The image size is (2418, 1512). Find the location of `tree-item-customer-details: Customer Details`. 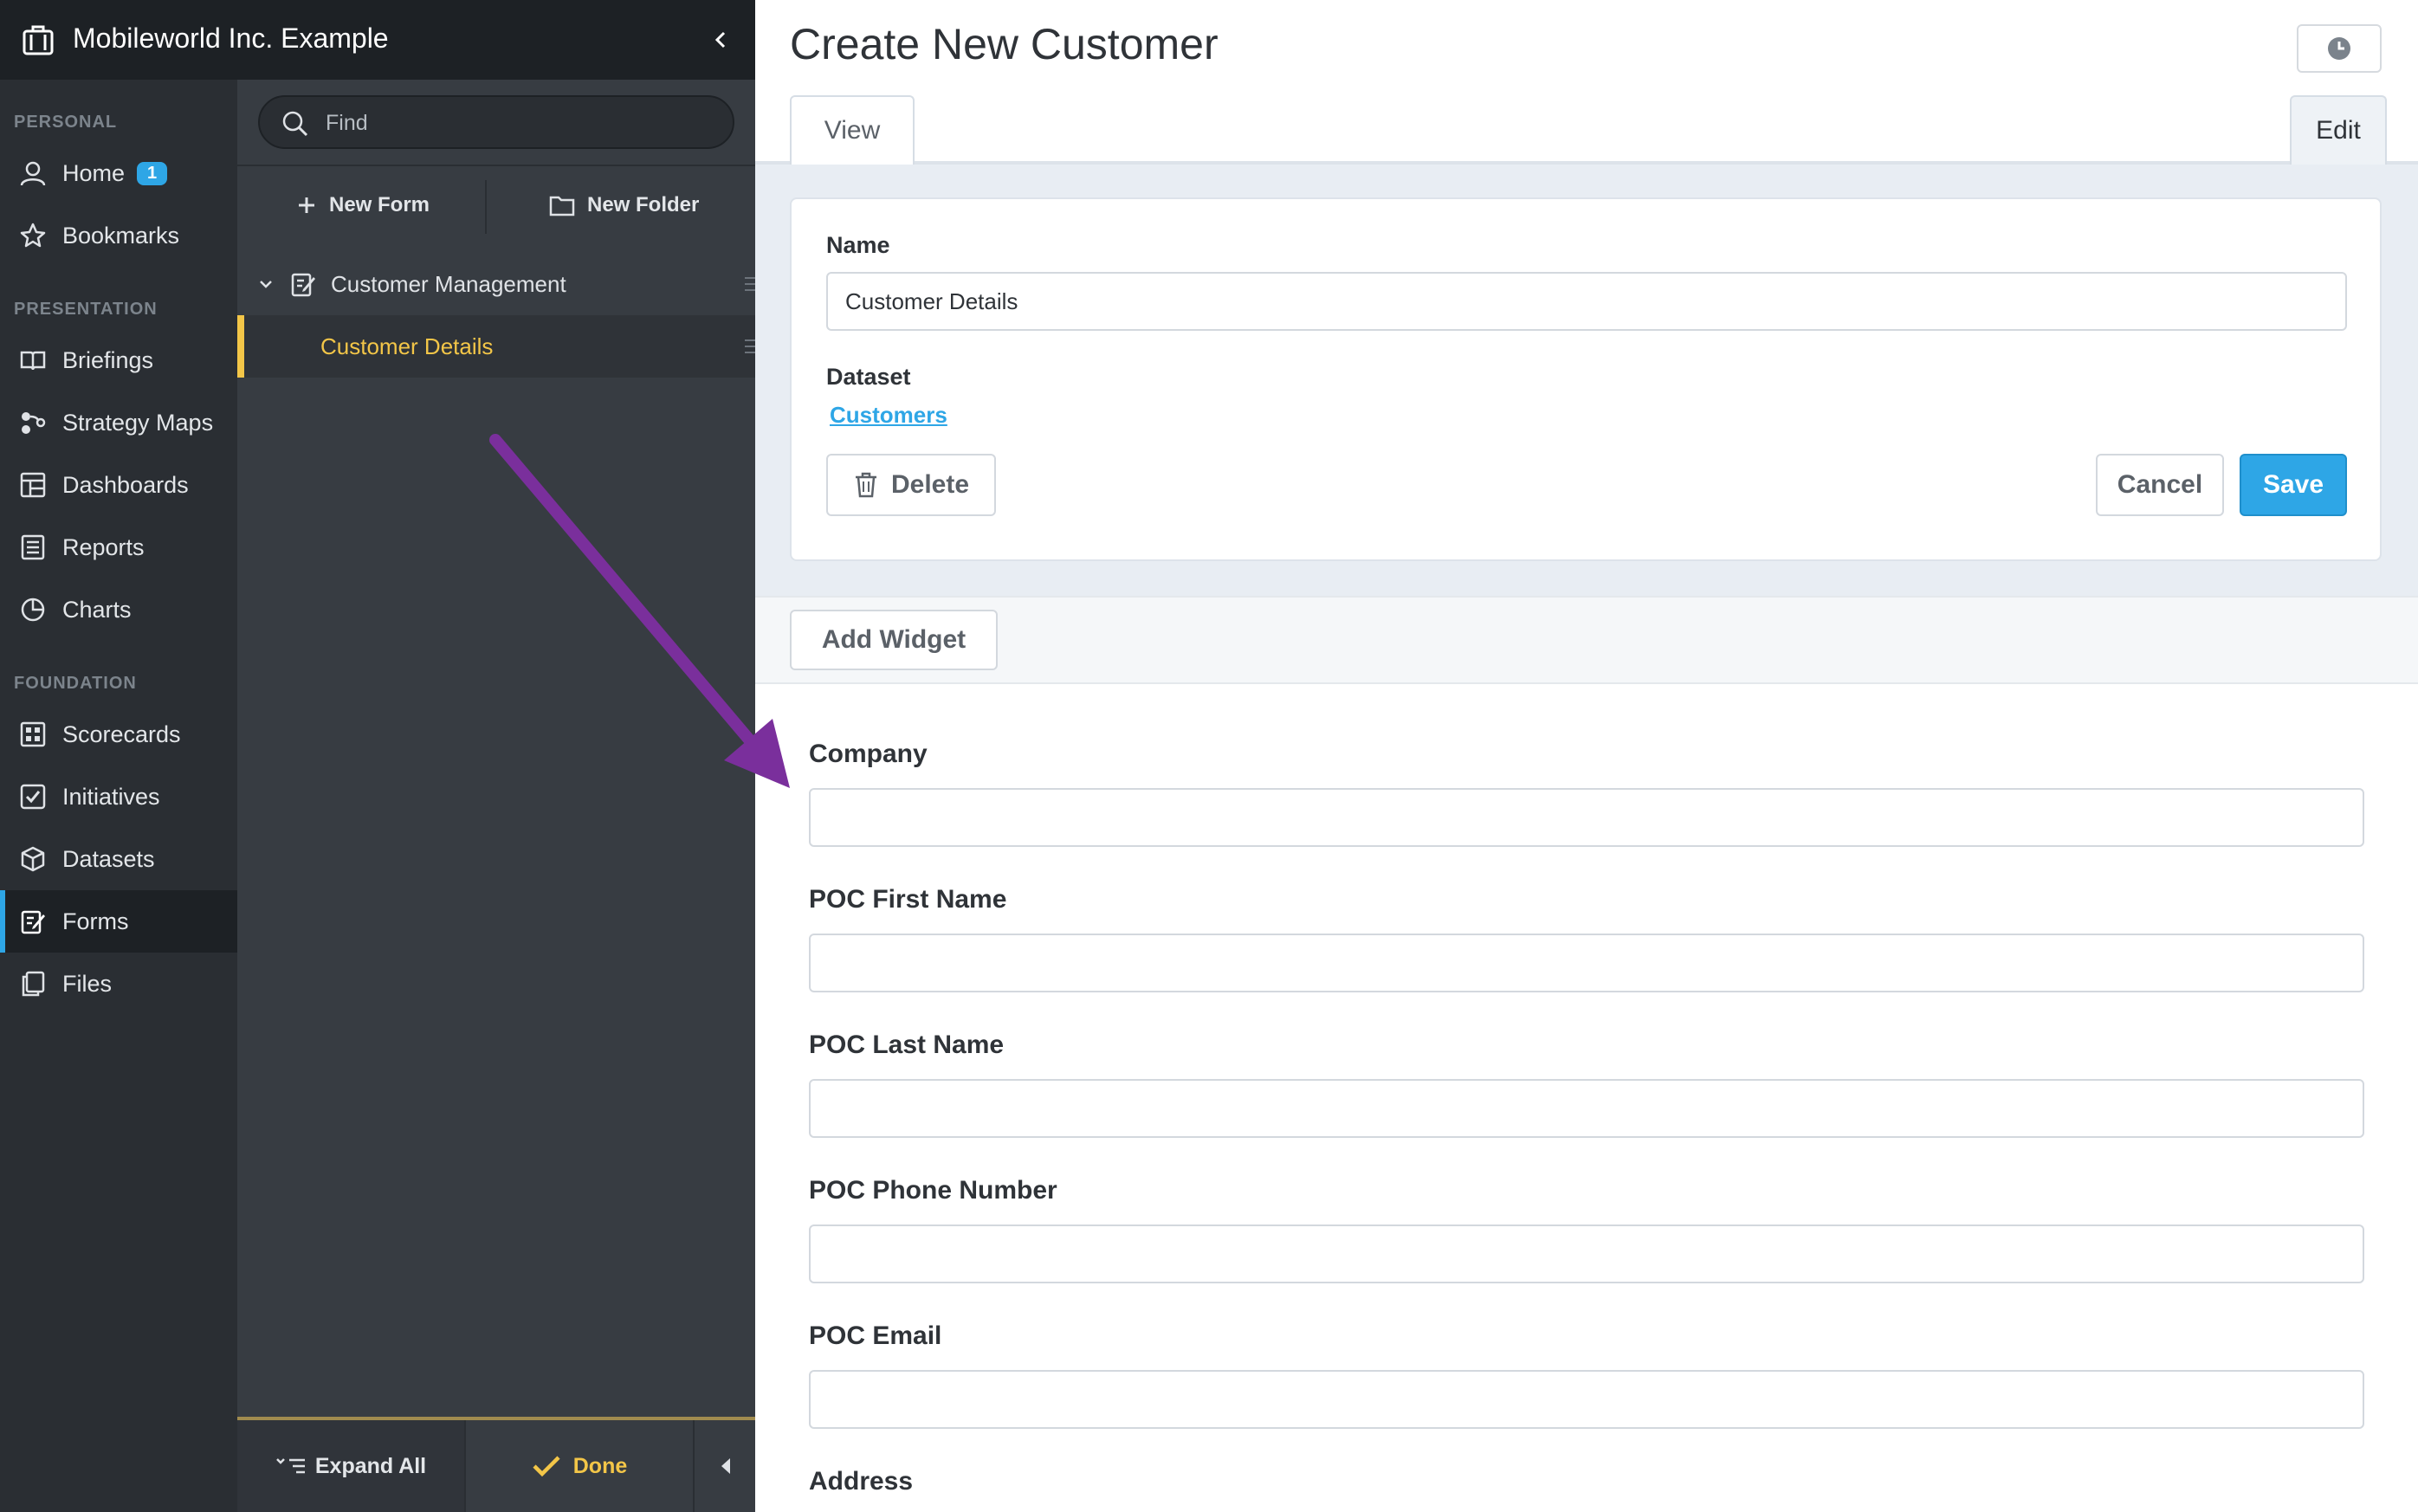

tree-item-customer-details: Customer Details is located at coordinates (496, 346).